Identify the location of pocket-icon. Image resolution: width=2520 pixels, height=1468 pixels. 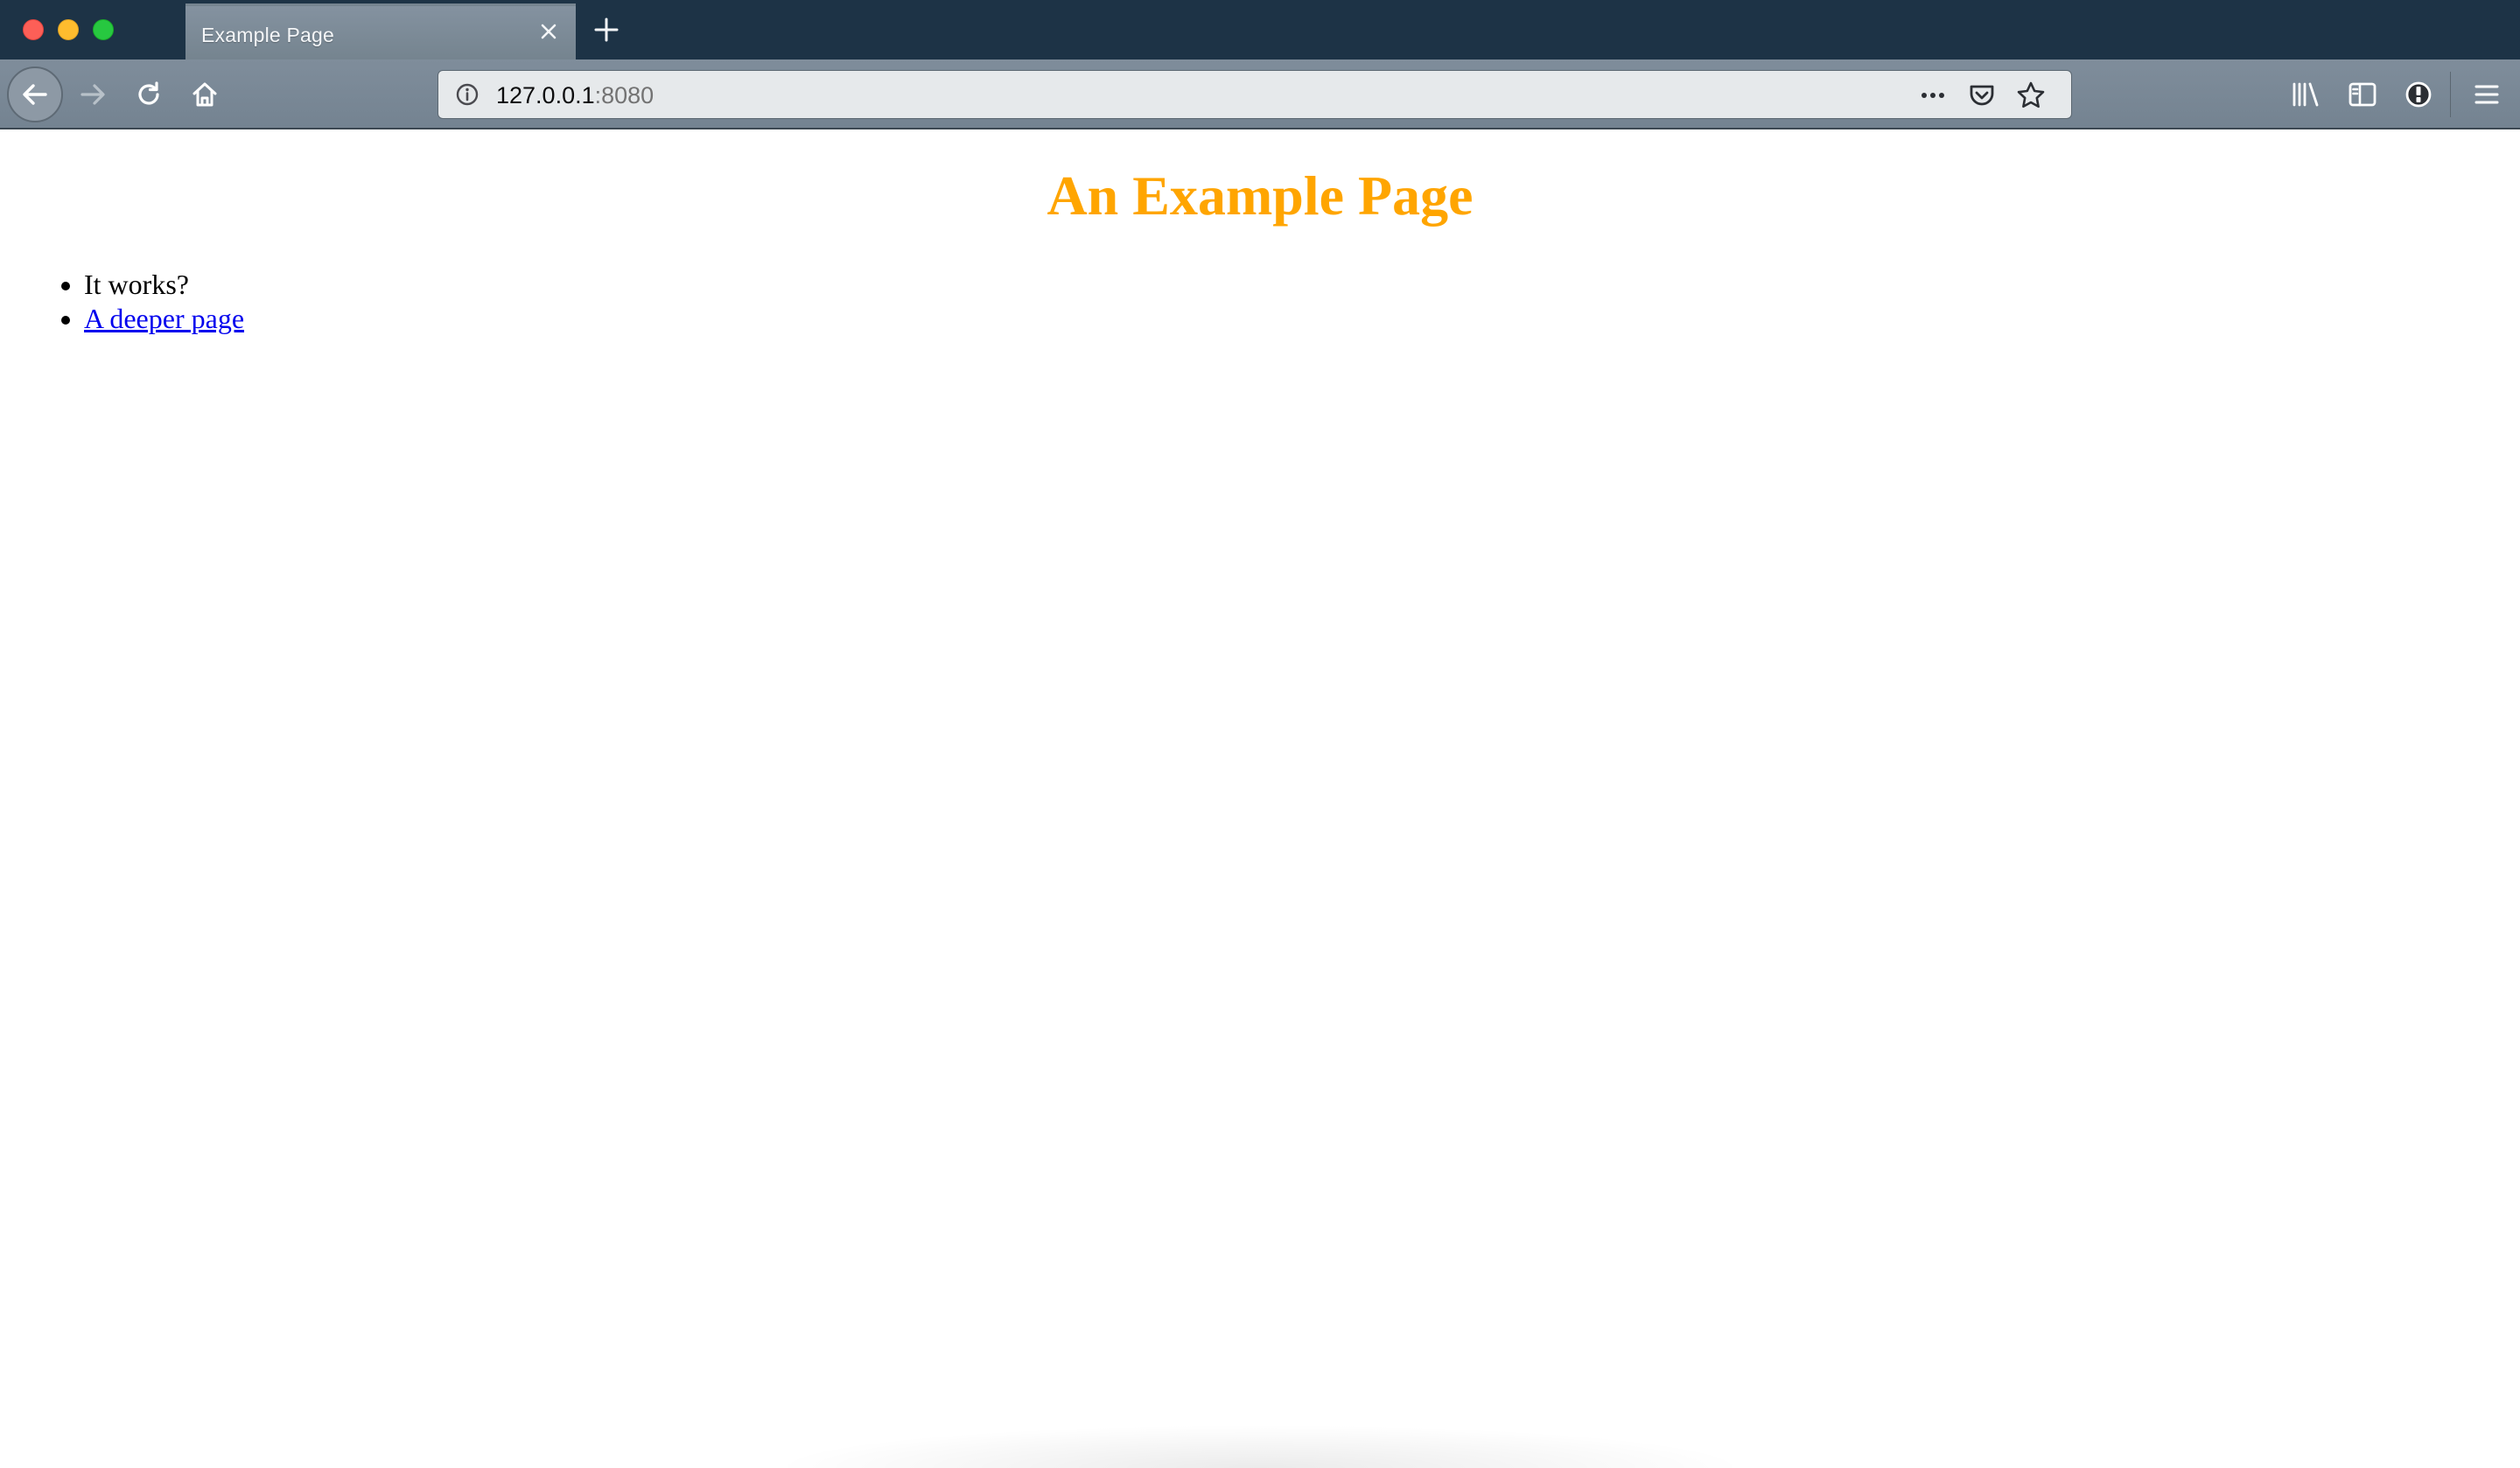
(1982, 95).